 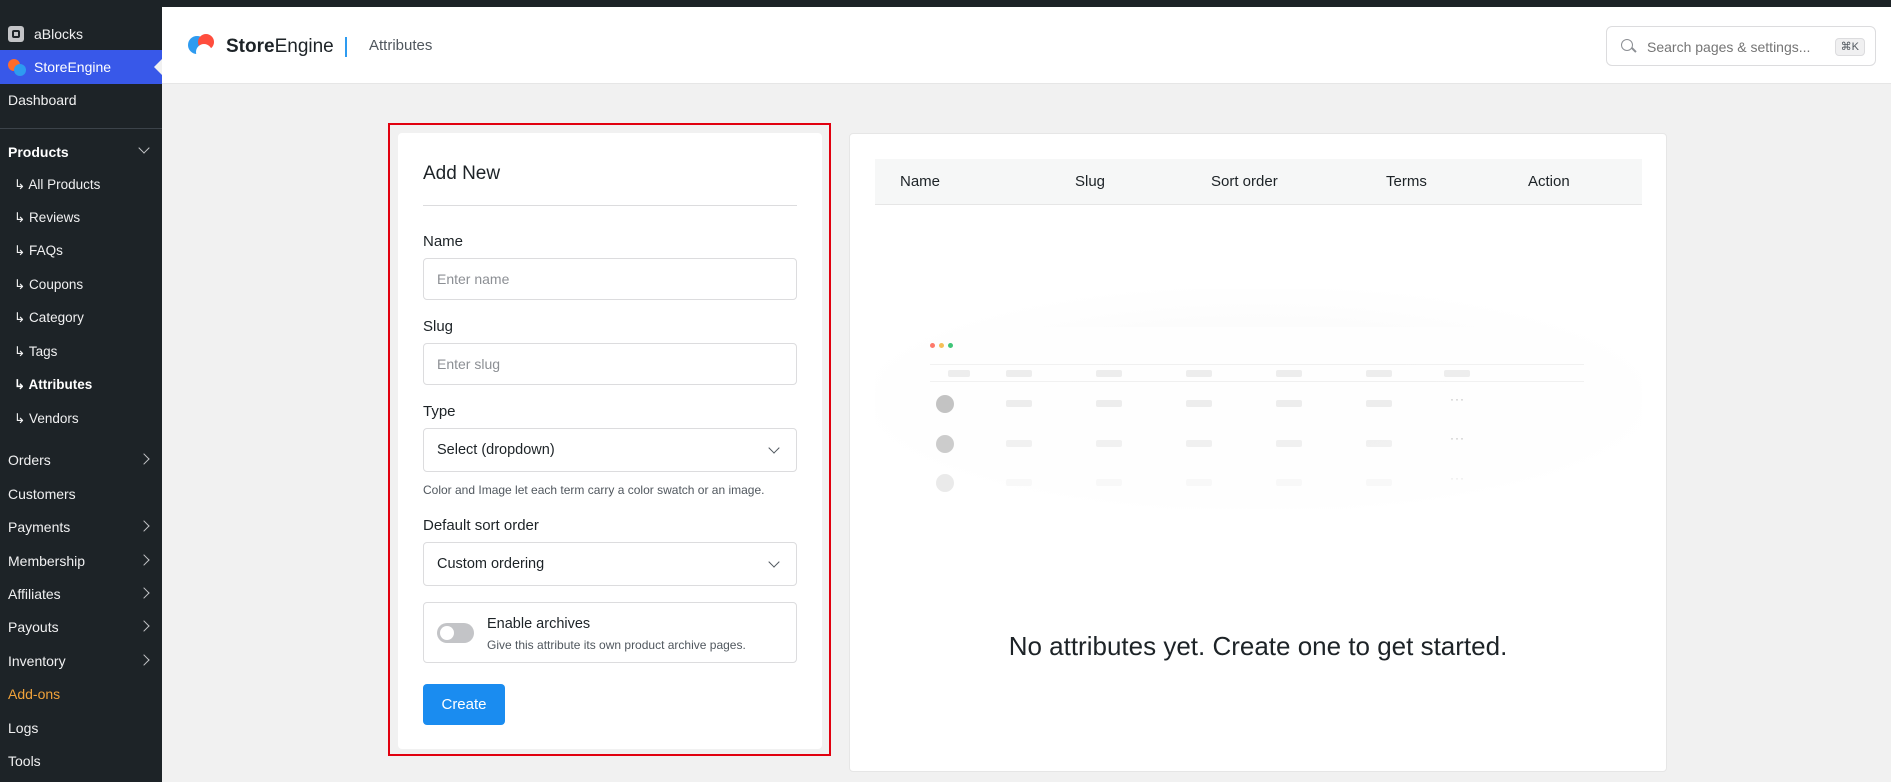 I want to click on sidebar-subitem-faqs: ↳ FAQs, so click(x=81, y=251).